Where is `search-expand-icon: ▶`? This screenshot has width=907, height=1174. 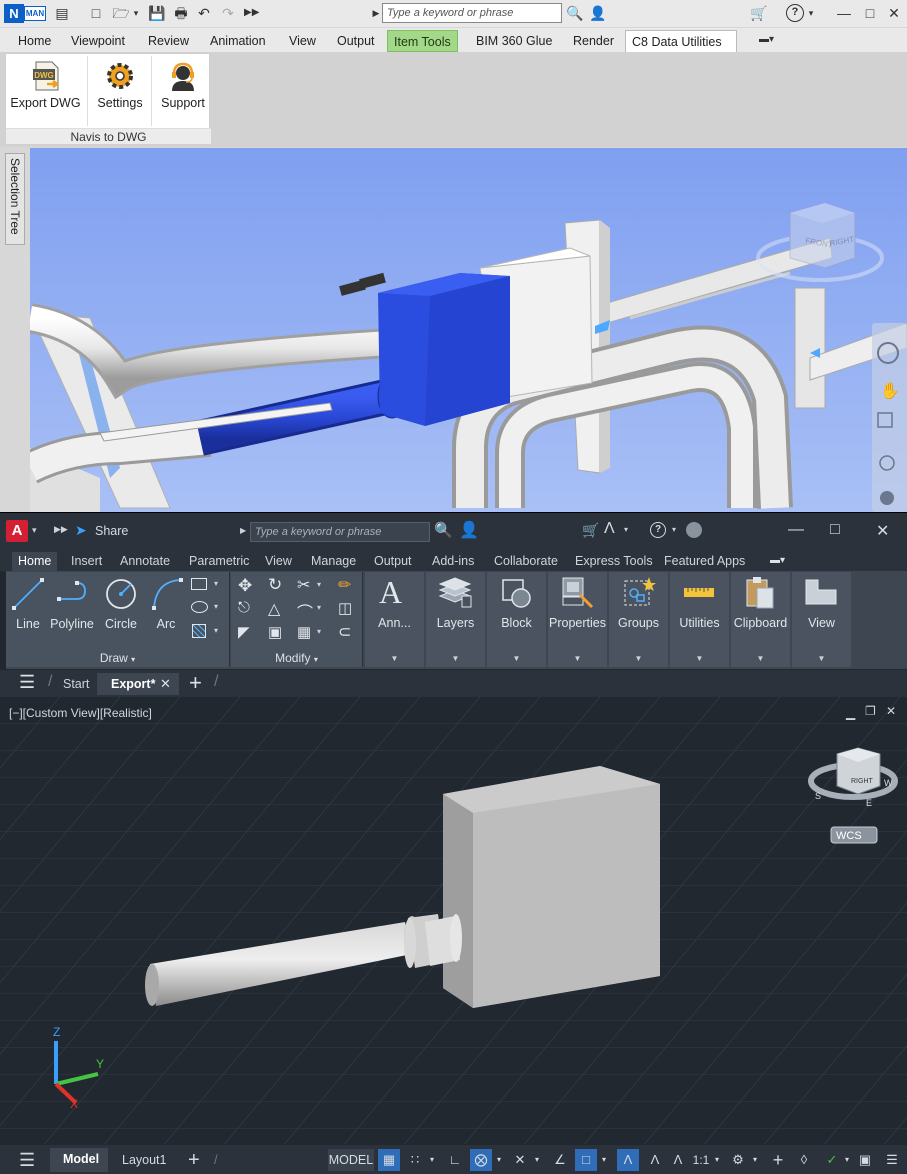
search-expand-icon: ▶ is located at coordinates (376, 13).